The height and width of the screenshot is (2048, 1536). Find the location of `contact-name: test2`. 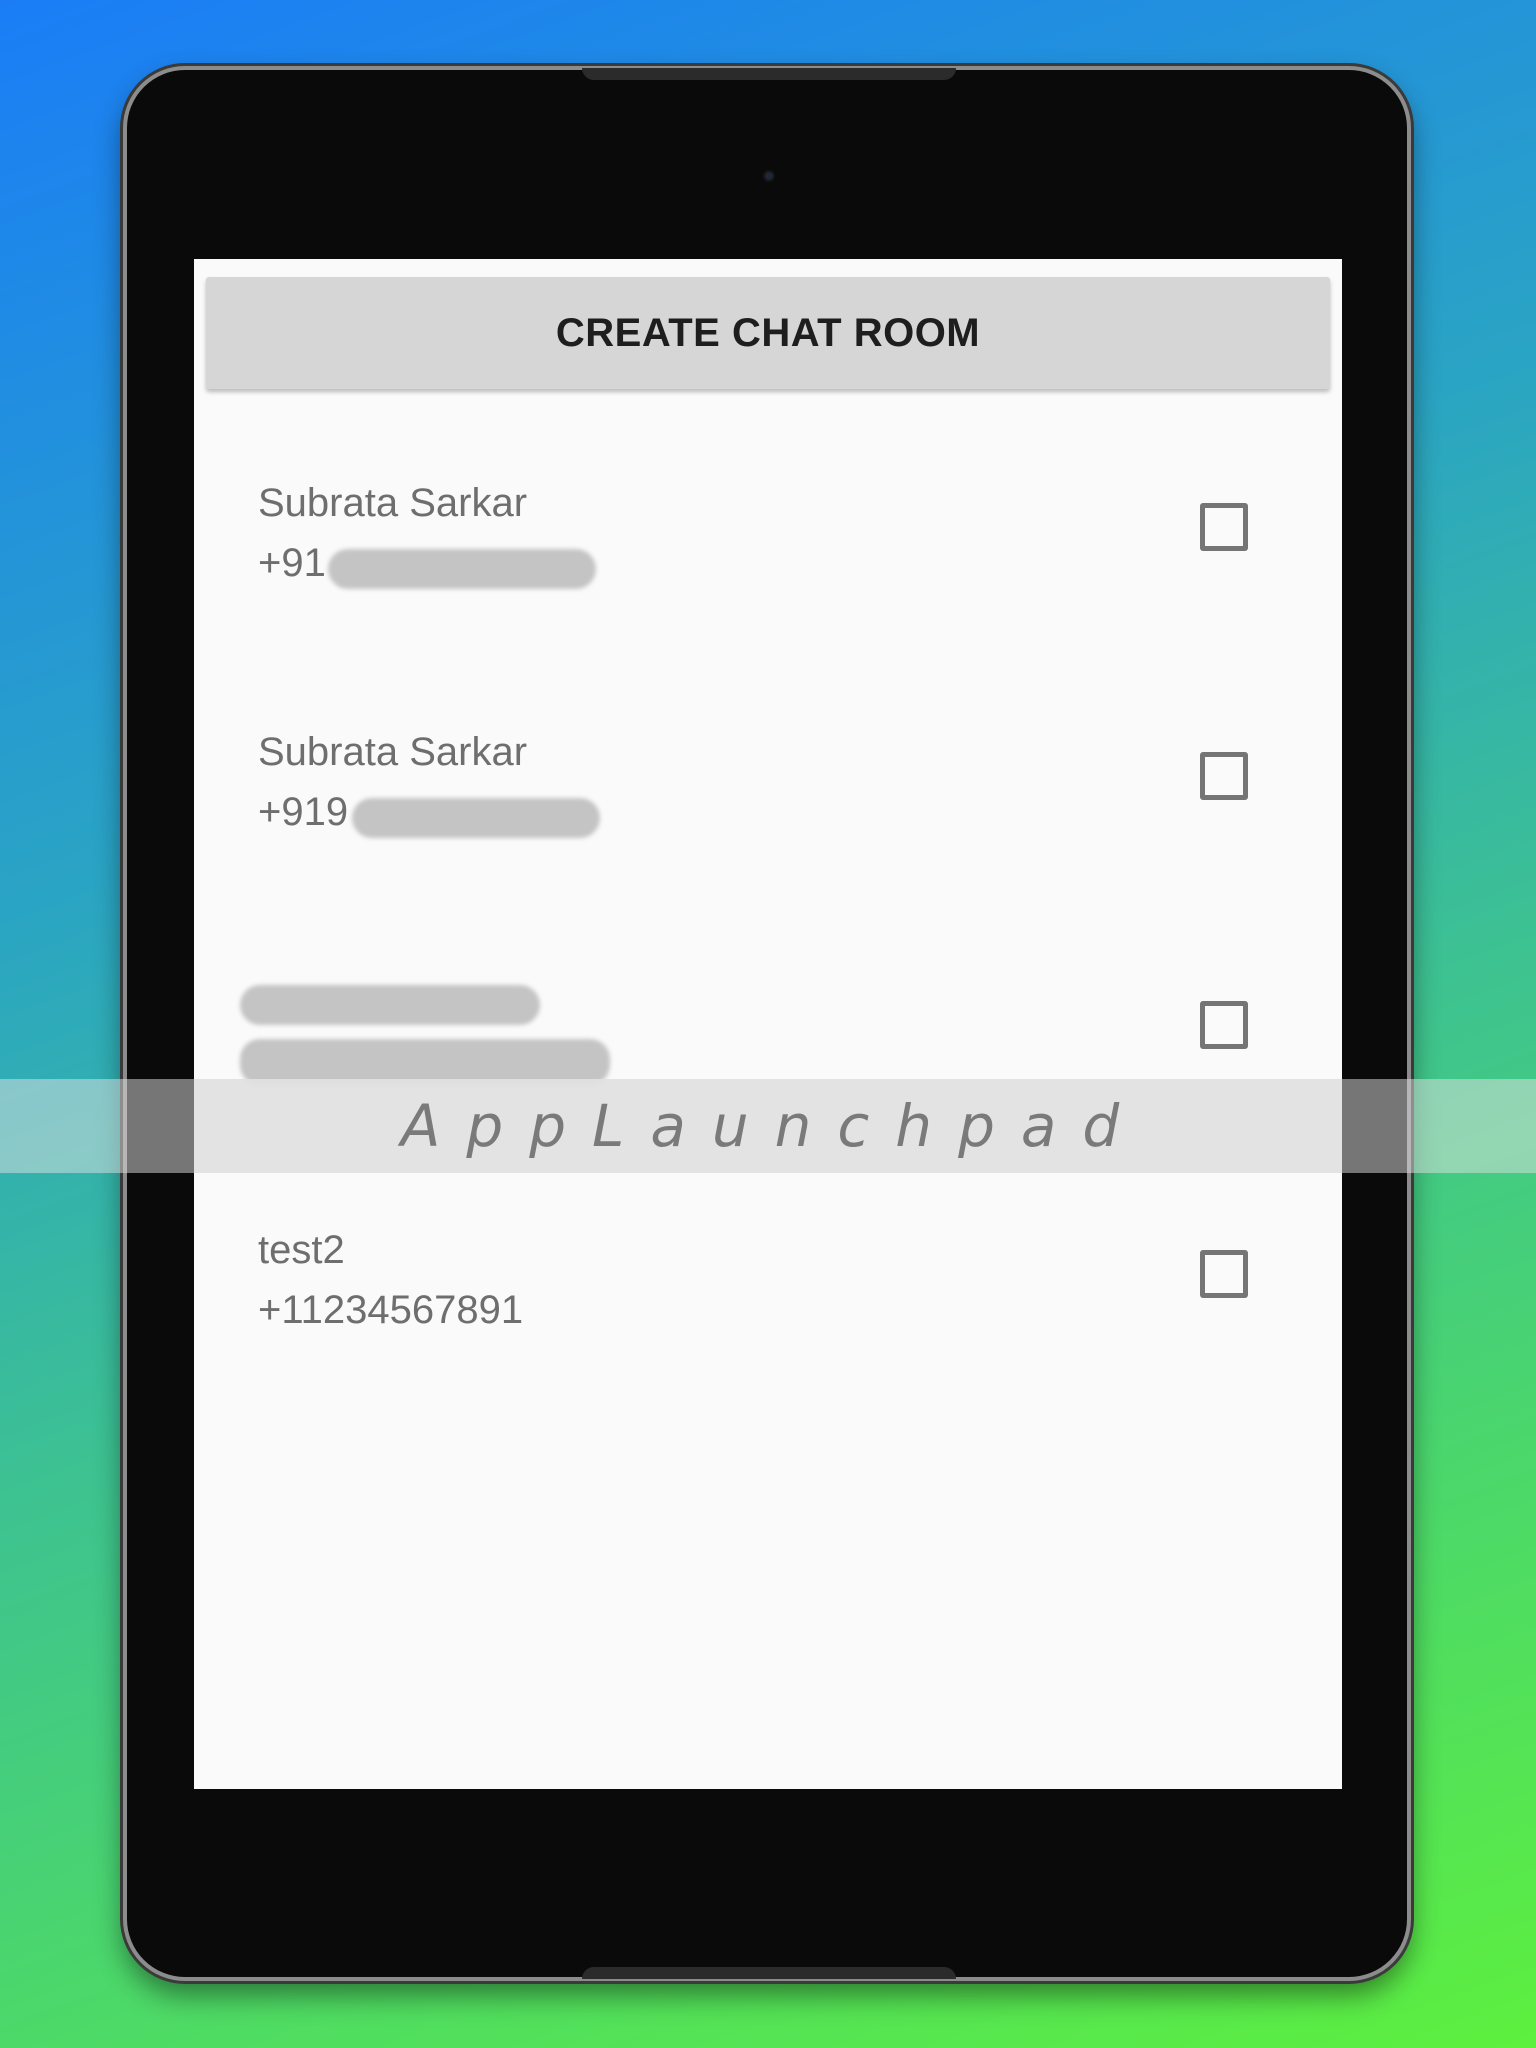

contact-name: test2 is located at coordinates (301, 1250).